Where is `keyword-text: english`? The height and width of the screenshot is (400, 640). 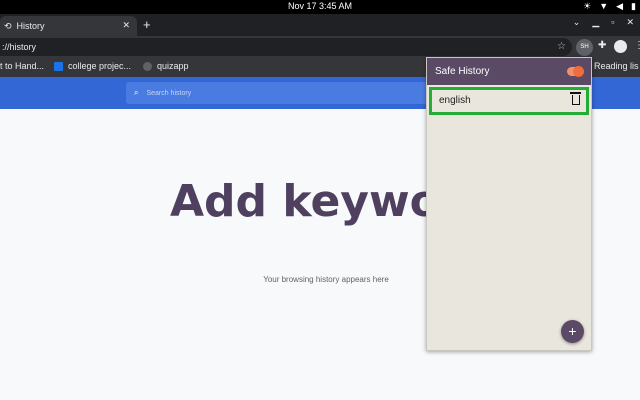 keyword-text: english is located at coordinates (455, 100).